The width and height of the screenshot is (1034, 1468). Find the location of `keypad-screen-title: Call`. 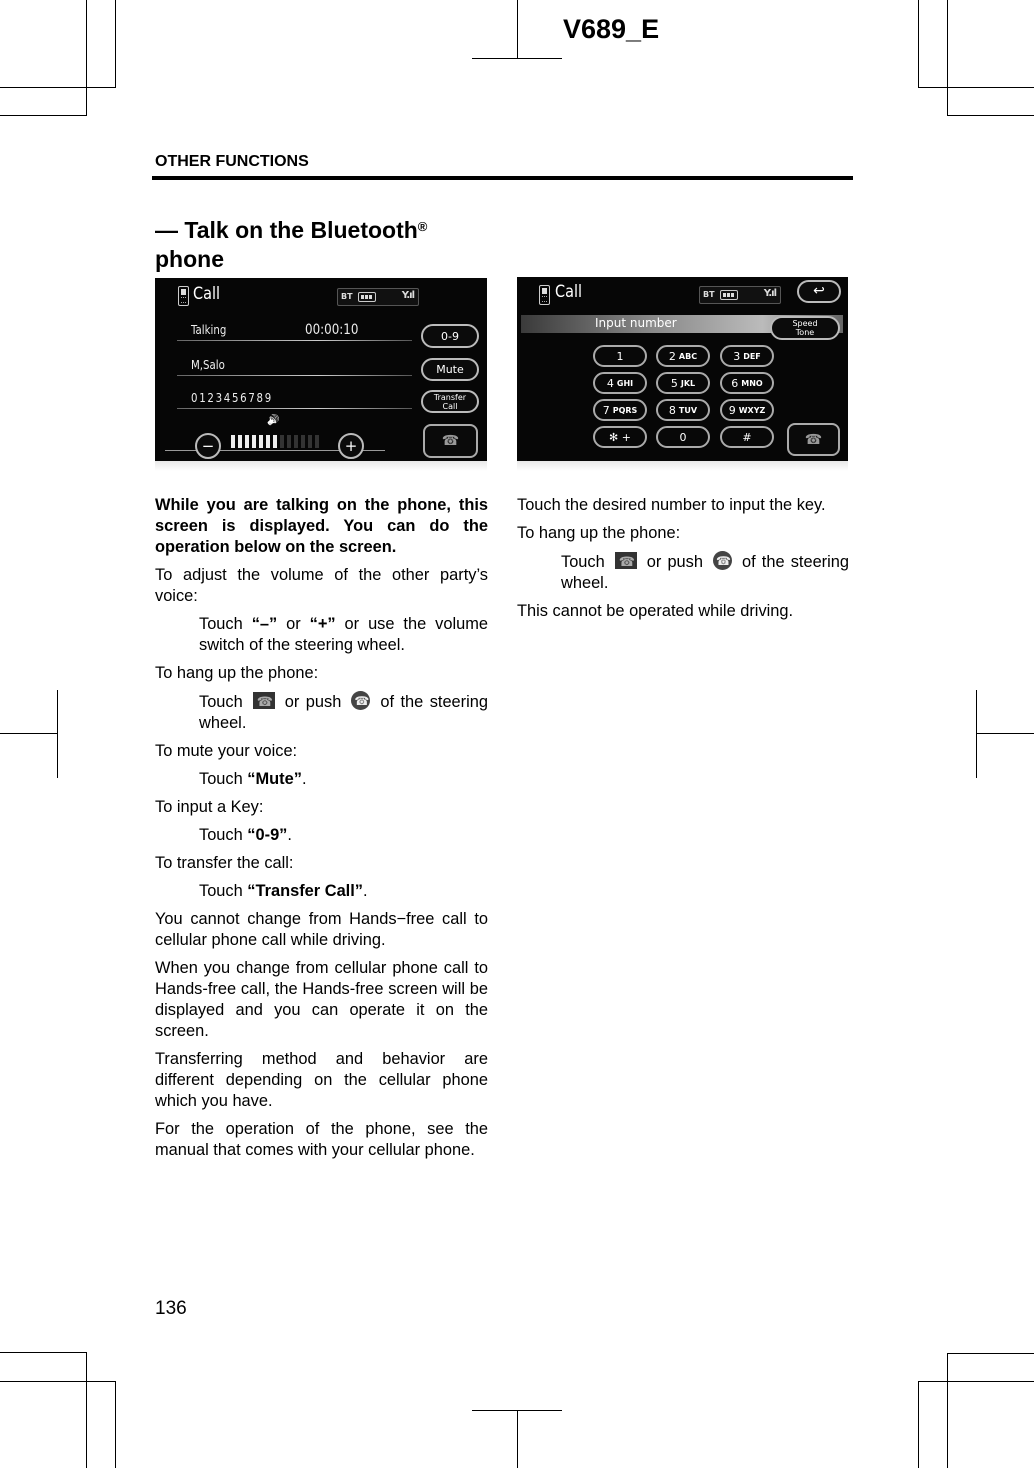

keypad-screen-title: Call is located at coordinates (568, 292).